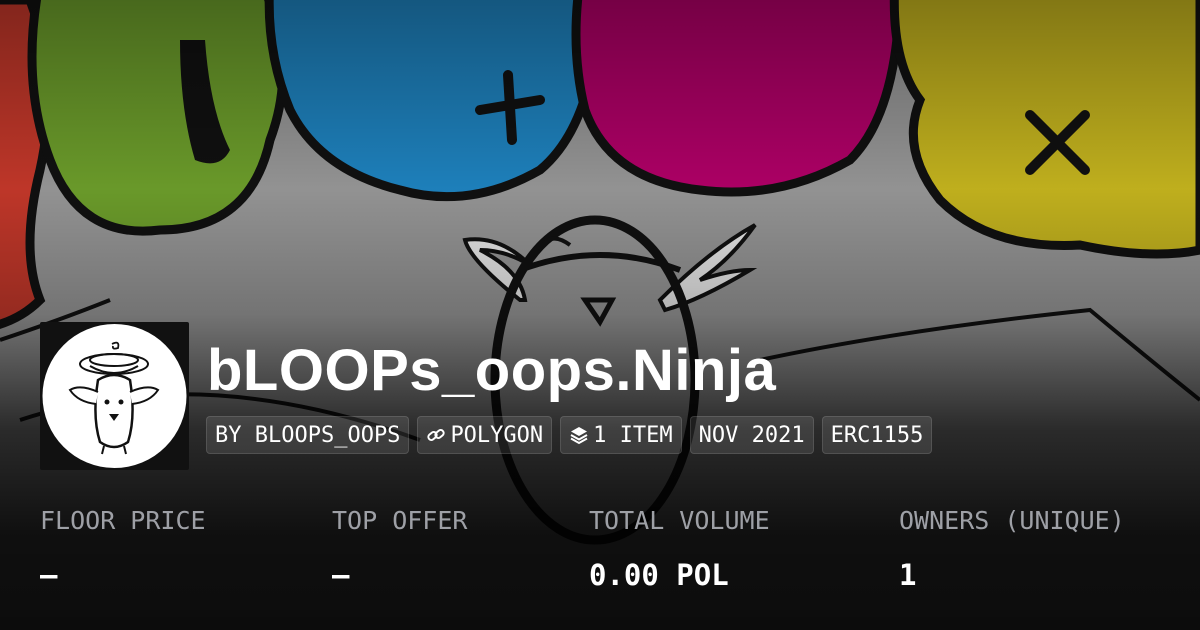  What do you see at coordinates (633, 435) in the screenshot?
I see `items-tag-label: 1 ITEM` at bounding box center [633, 435].